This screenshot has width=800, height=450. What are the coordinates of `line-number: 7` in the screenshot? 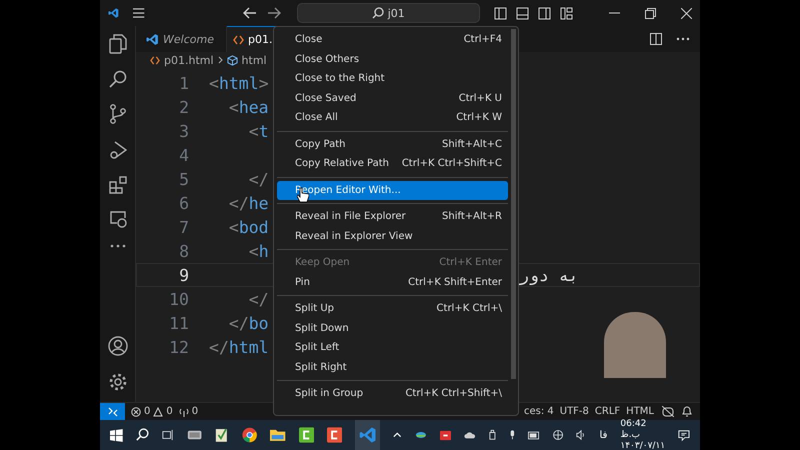 It's located at (183, 227).